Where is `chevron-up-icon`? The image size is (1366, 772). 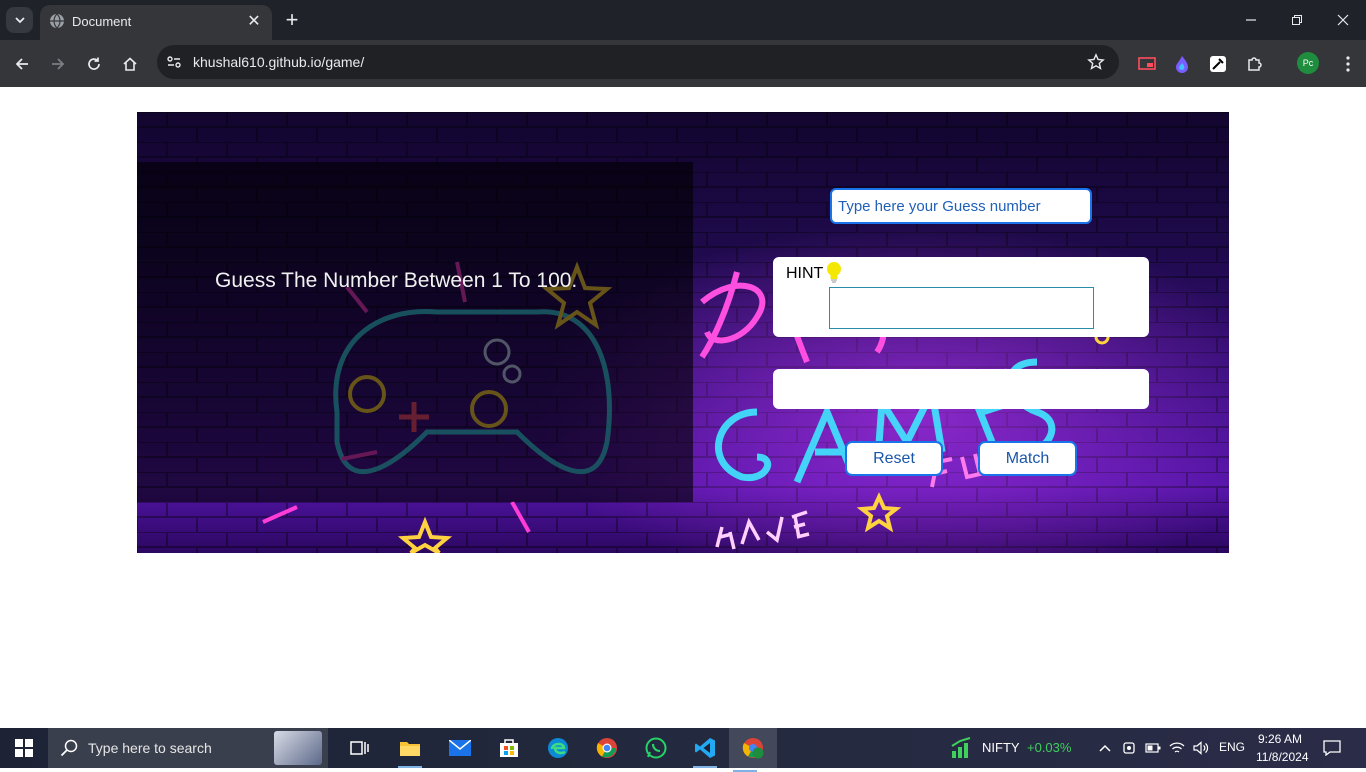
chevron-up-icon is located at coordinates (1105, 748).